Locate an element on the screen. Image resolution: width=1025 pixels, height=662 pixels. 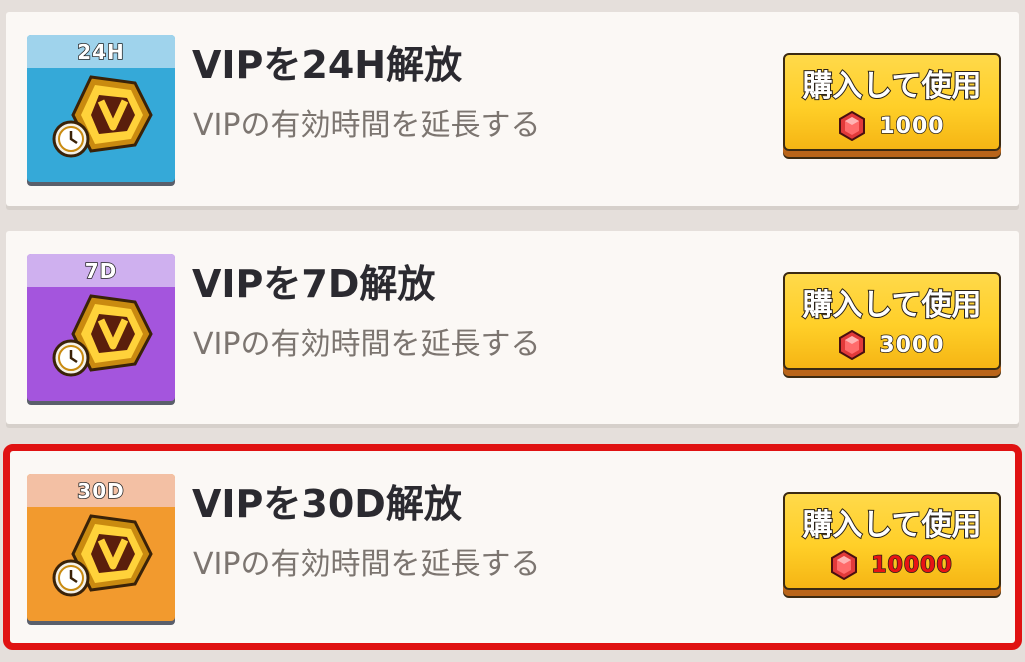
offer-title: VIPを30D解放 is located at coordinates (327, 504).